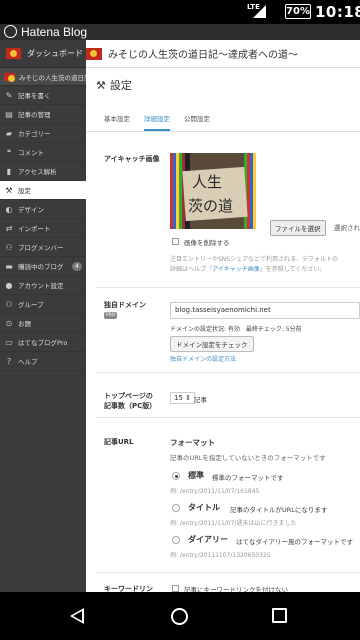 The width and height of the screenshot is (360, 640). I want to click on clock: 10:18, so click(337, 12).